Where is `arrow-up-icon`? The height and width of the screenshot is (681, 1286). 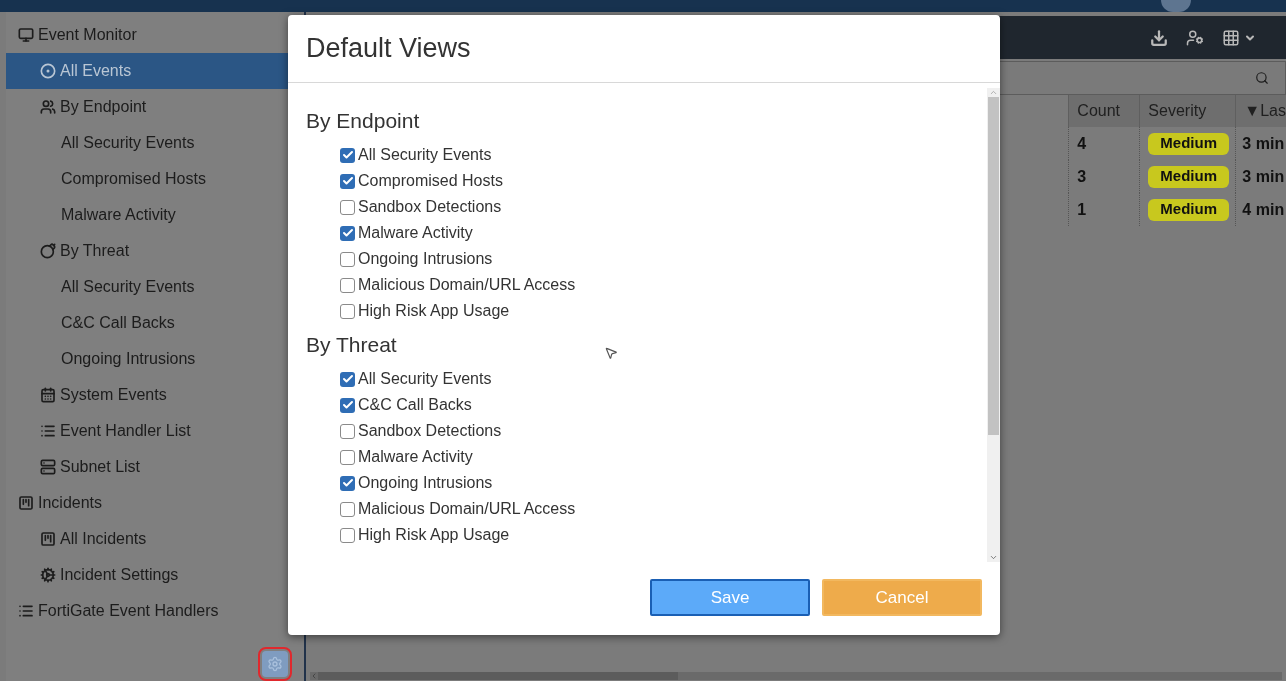 arrow-up-icon is located at coordinates (993, 92).